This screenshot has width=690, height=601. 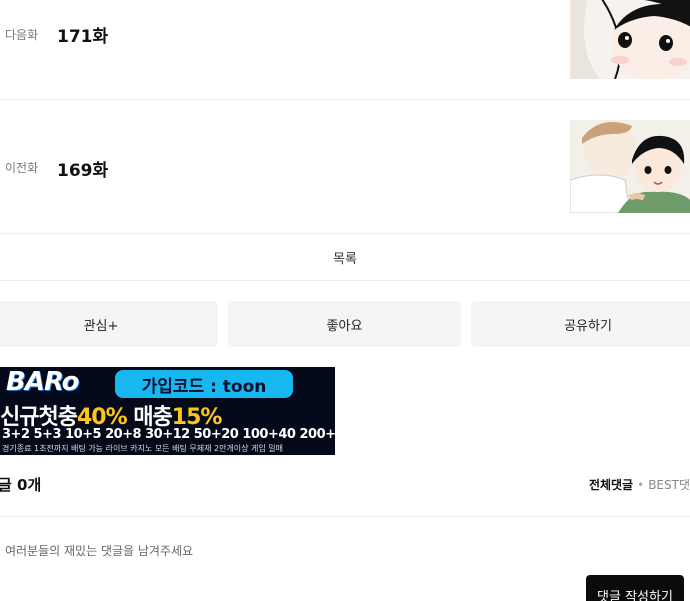 What do you see at coordinates (580, 324) in the screenshot?
I see `share-button: 공유하기` at bounding box center [580, 324].